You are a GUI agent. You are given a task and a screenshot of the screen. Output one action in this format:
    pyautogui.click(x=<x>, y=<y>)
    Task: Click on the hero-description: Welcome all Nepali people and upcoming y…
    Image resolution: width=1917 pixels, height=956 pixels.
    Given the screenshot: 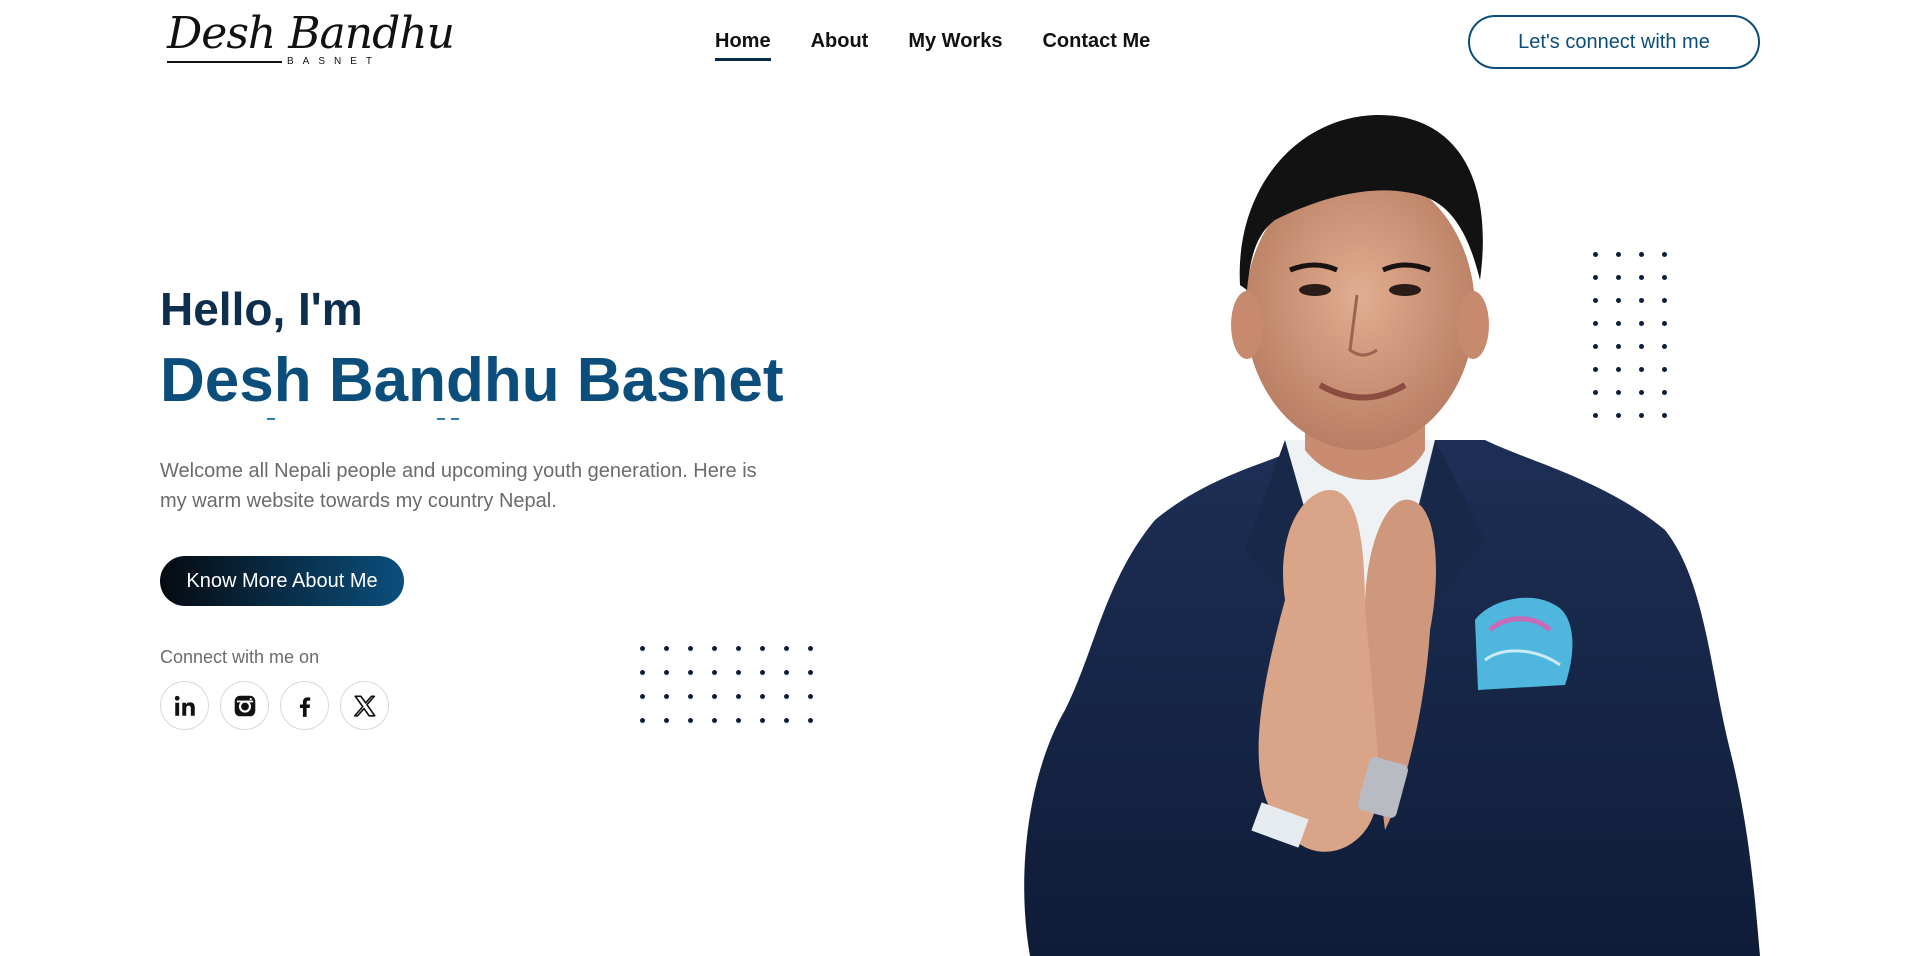 What is the action you would take?
    pyautogui.click(x=458, y=486)
    